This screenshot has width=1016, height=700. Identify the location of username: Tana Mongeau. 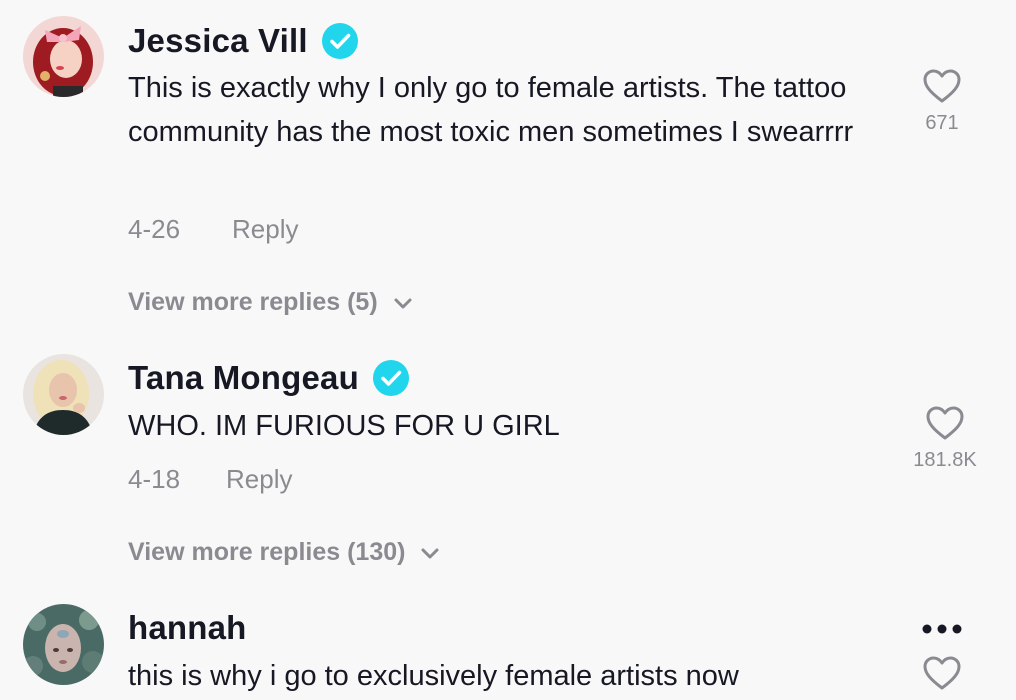
(243, 378).